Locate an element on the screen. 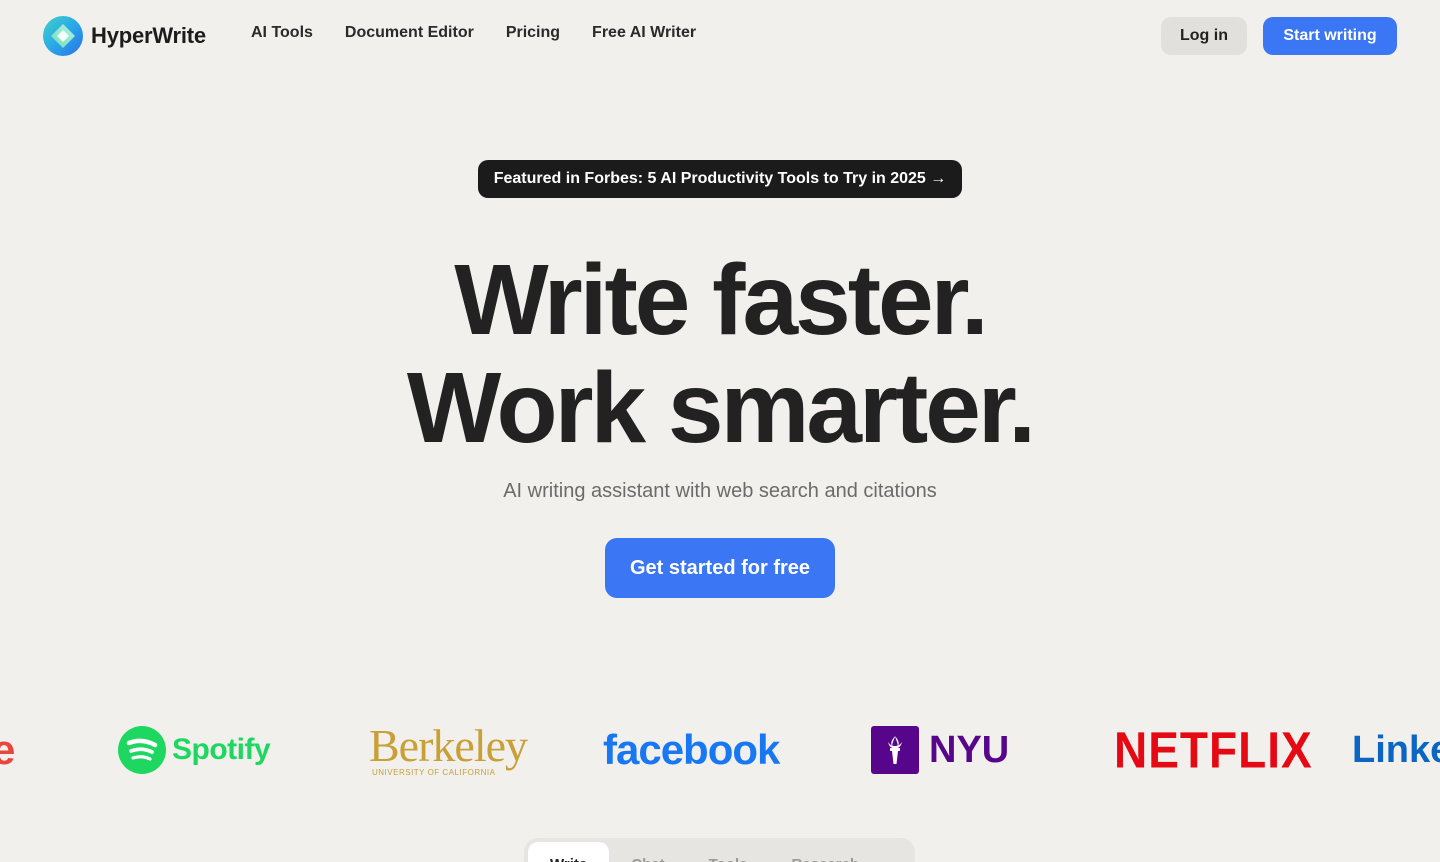  logo-spotify: Spotify is located at coordinates (194, 750).